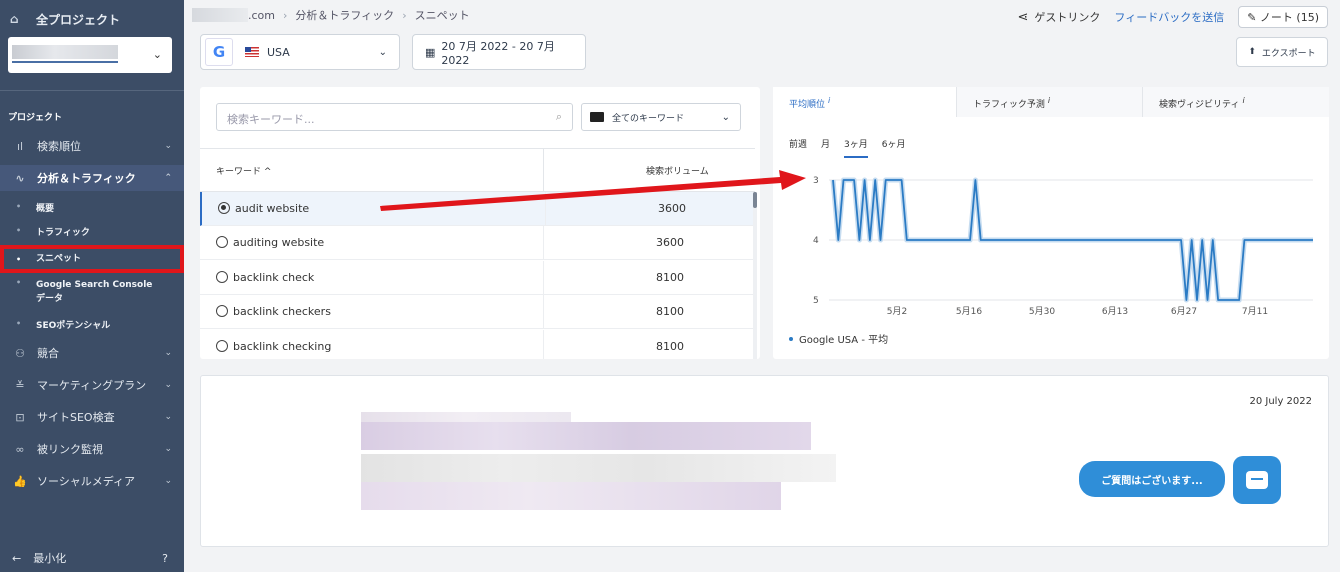  I want to click on sidebar-item-social: 👍 ソーシャルメディア ⌄, so click(92, 481).